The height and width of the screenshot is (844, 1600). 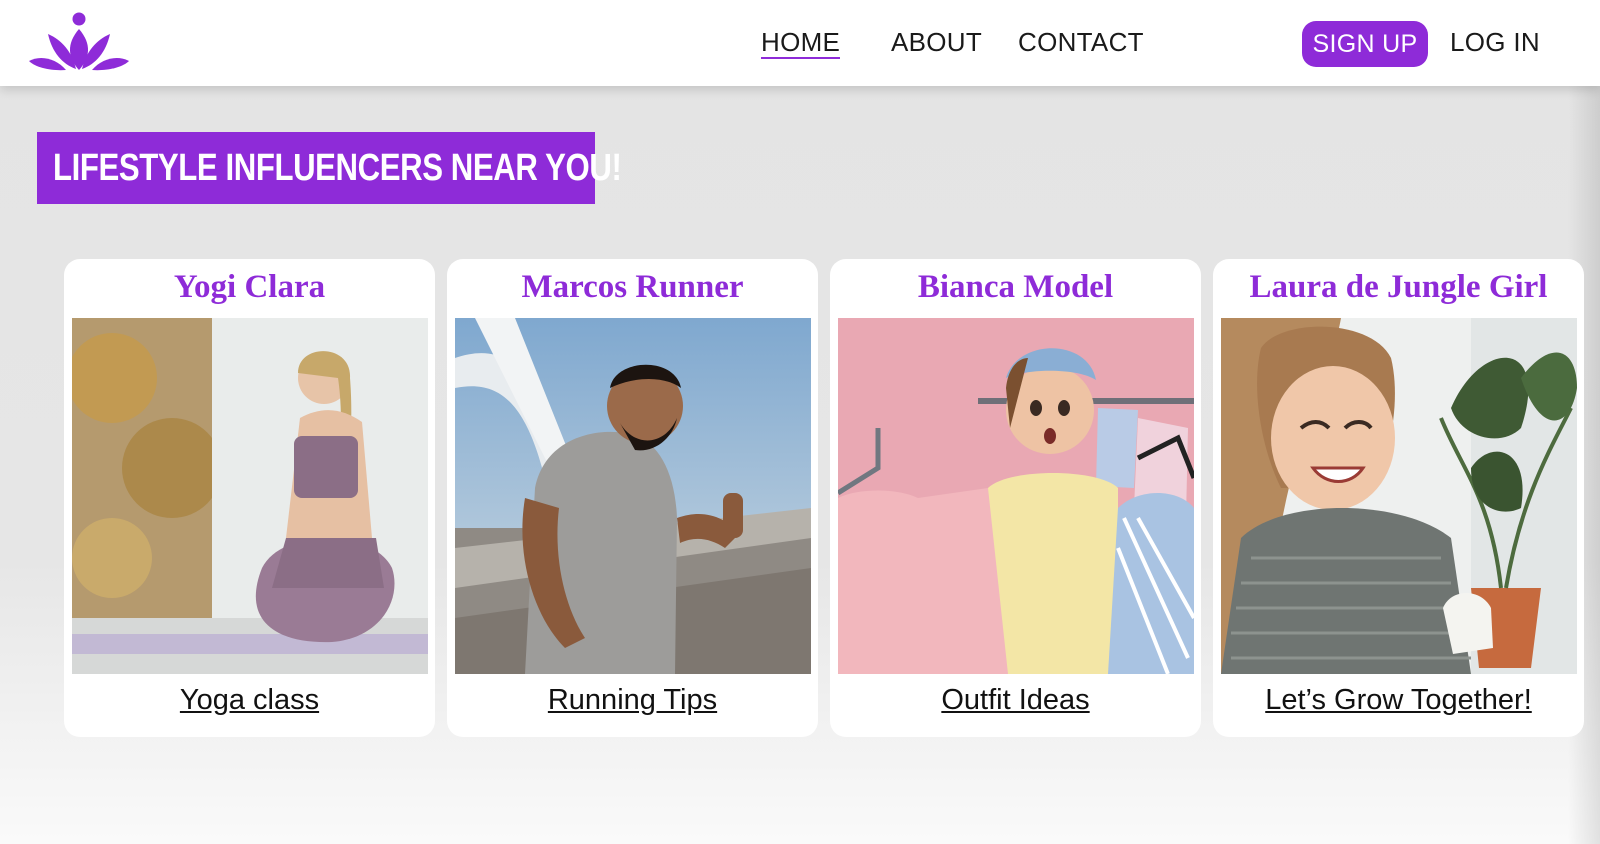 I want to click on influencer-topic-link: Running Tips, so click(x=632, y=700).